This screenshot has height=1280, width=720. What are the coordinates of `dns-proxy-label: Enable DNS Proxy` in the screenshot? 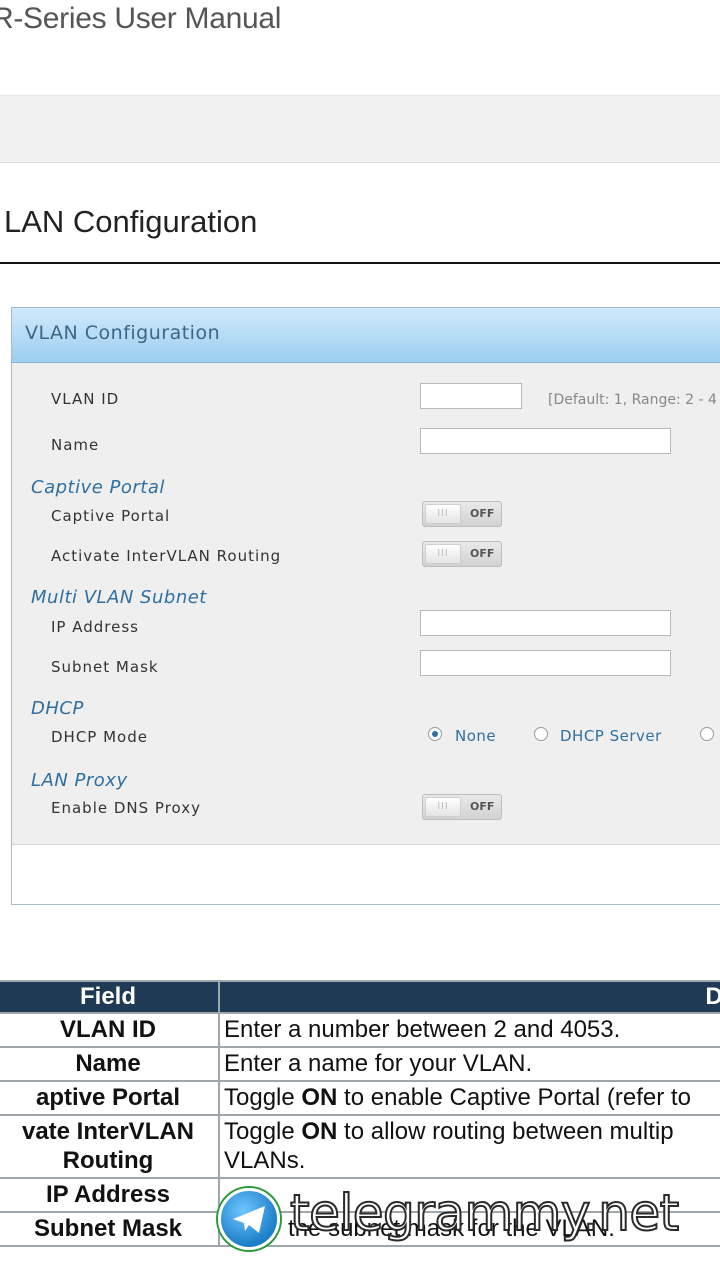 It's located at (126, 808).